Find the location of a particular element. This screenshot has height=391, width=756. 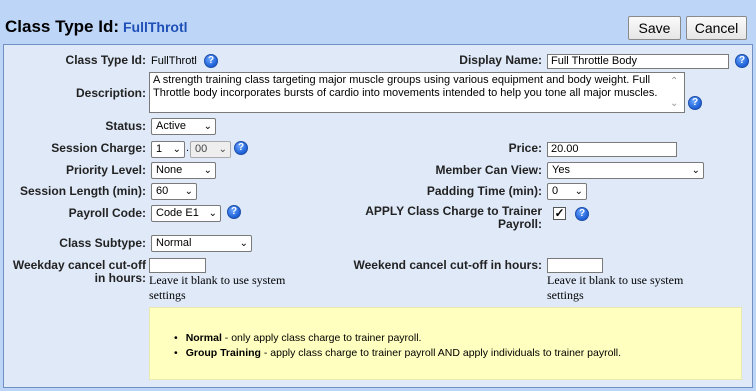

scroll-up-icon: ⌃ is located at coordinates (674, 81).